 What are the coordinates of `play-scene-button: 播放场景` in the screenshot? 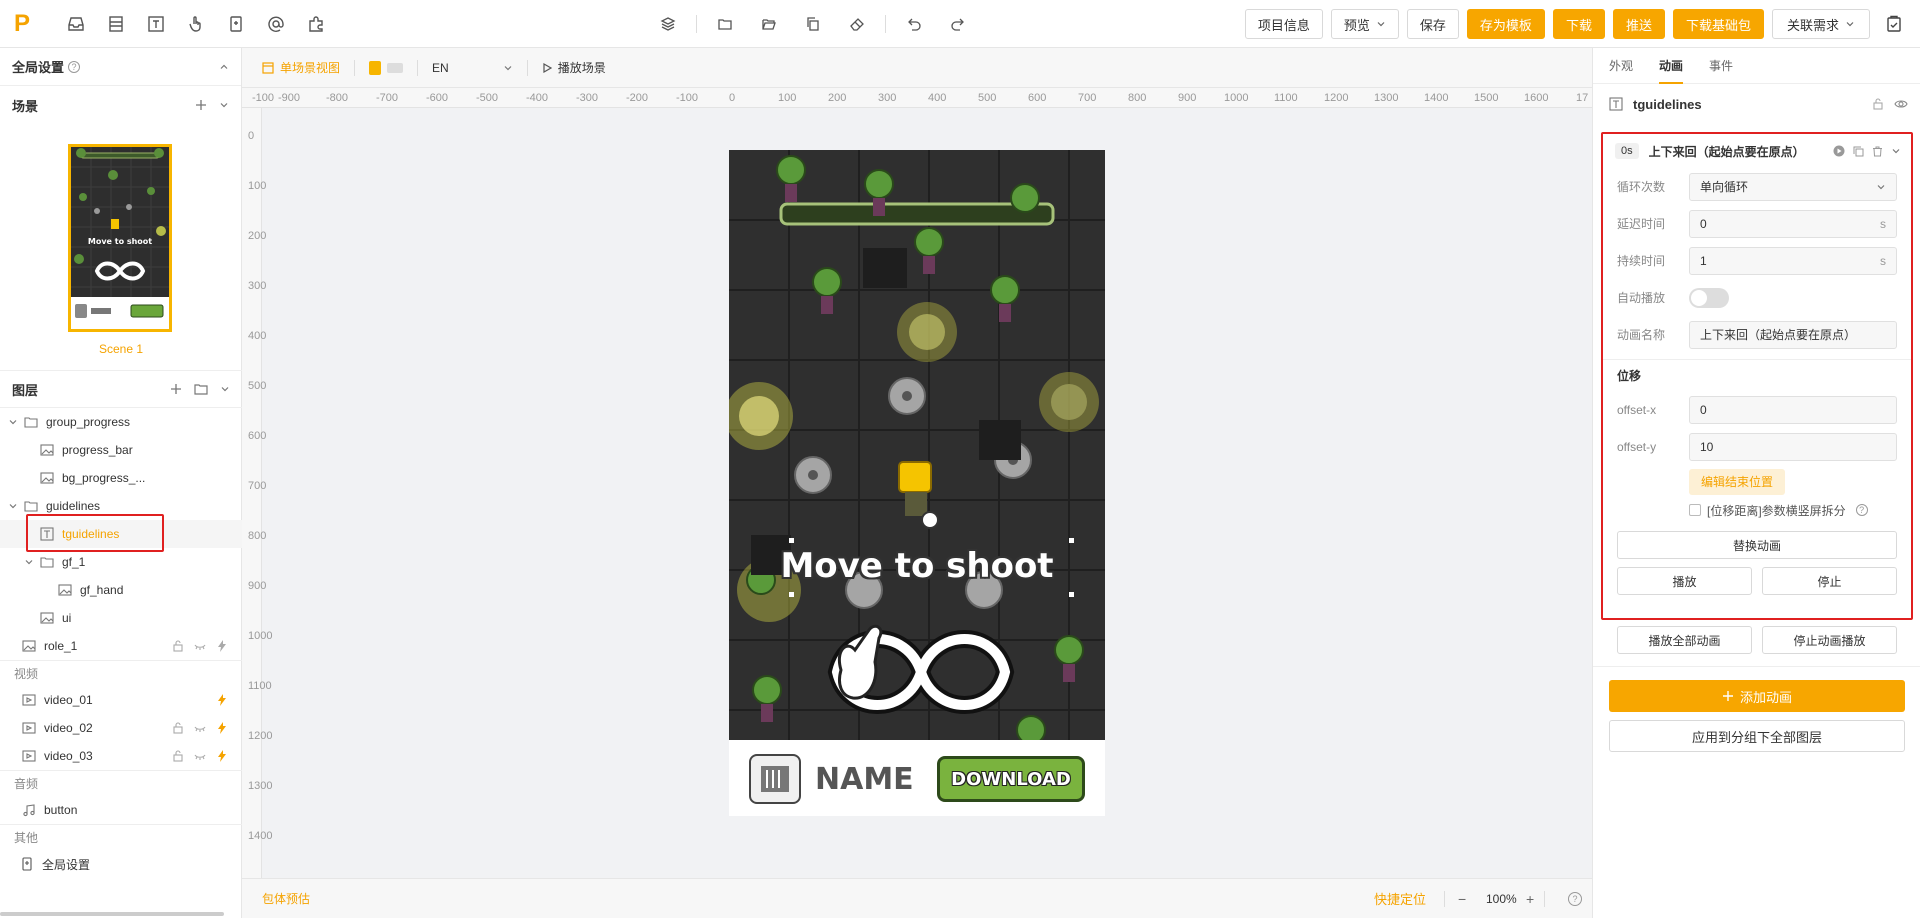 It's located at (574, 67).